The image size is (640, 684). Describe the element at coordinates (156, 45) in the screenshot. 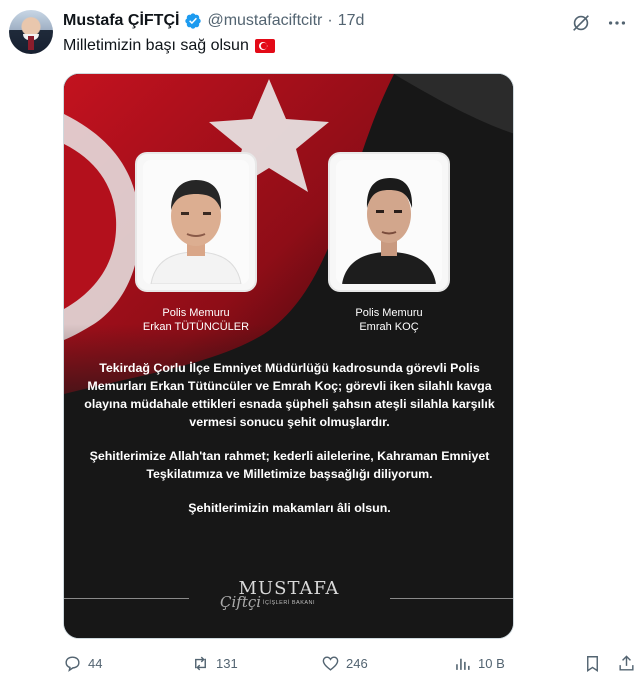

I see `tweet-body: Milletimizin başı sağ olsun` at that location.